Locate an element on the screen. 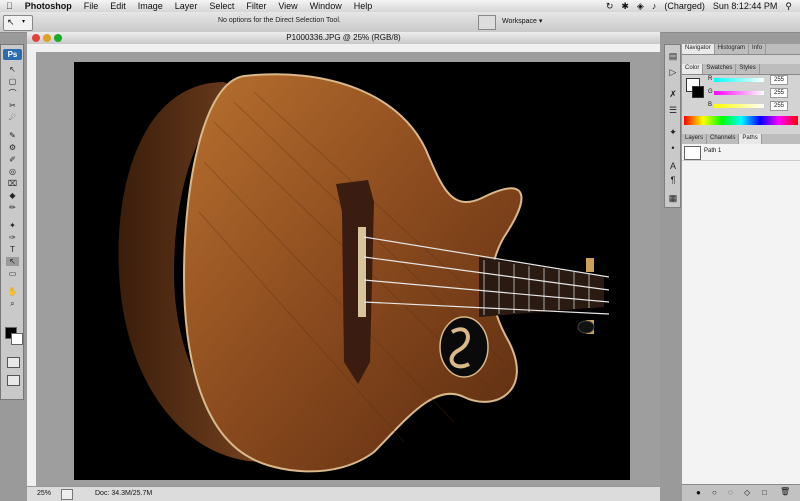 This screenshot has height=501, width=800. color-spectrum-bar is located at coordinates (741, 120).